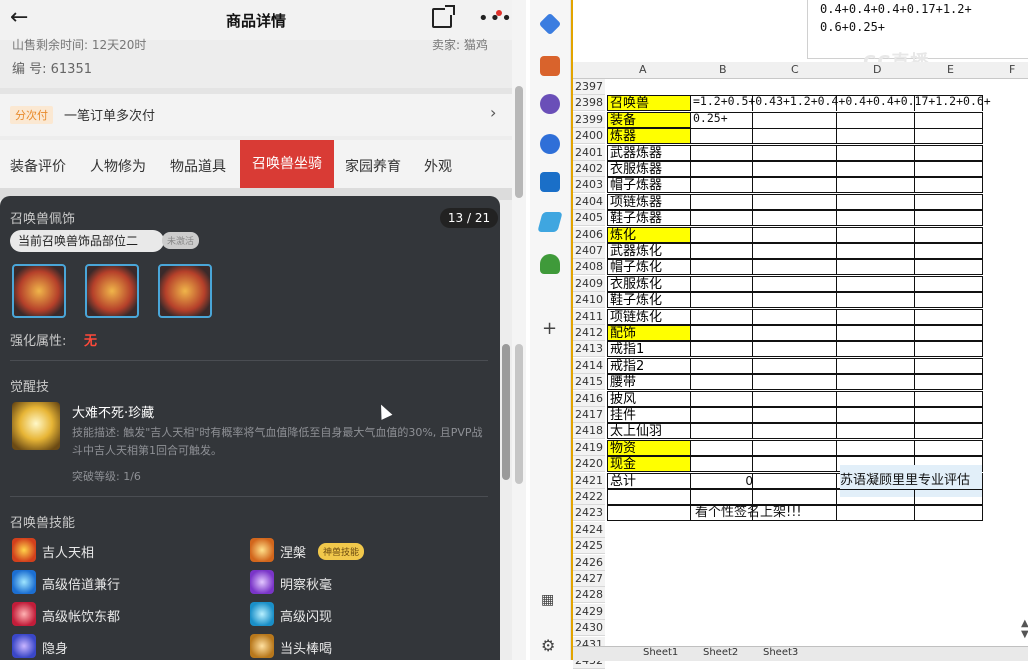 Image resolution: width=1028 pixels, height=669 pixels. What do you see at coordinates (950, 69) in the screenshot?
I see `column-header: E` at bounding box center [950, 69].